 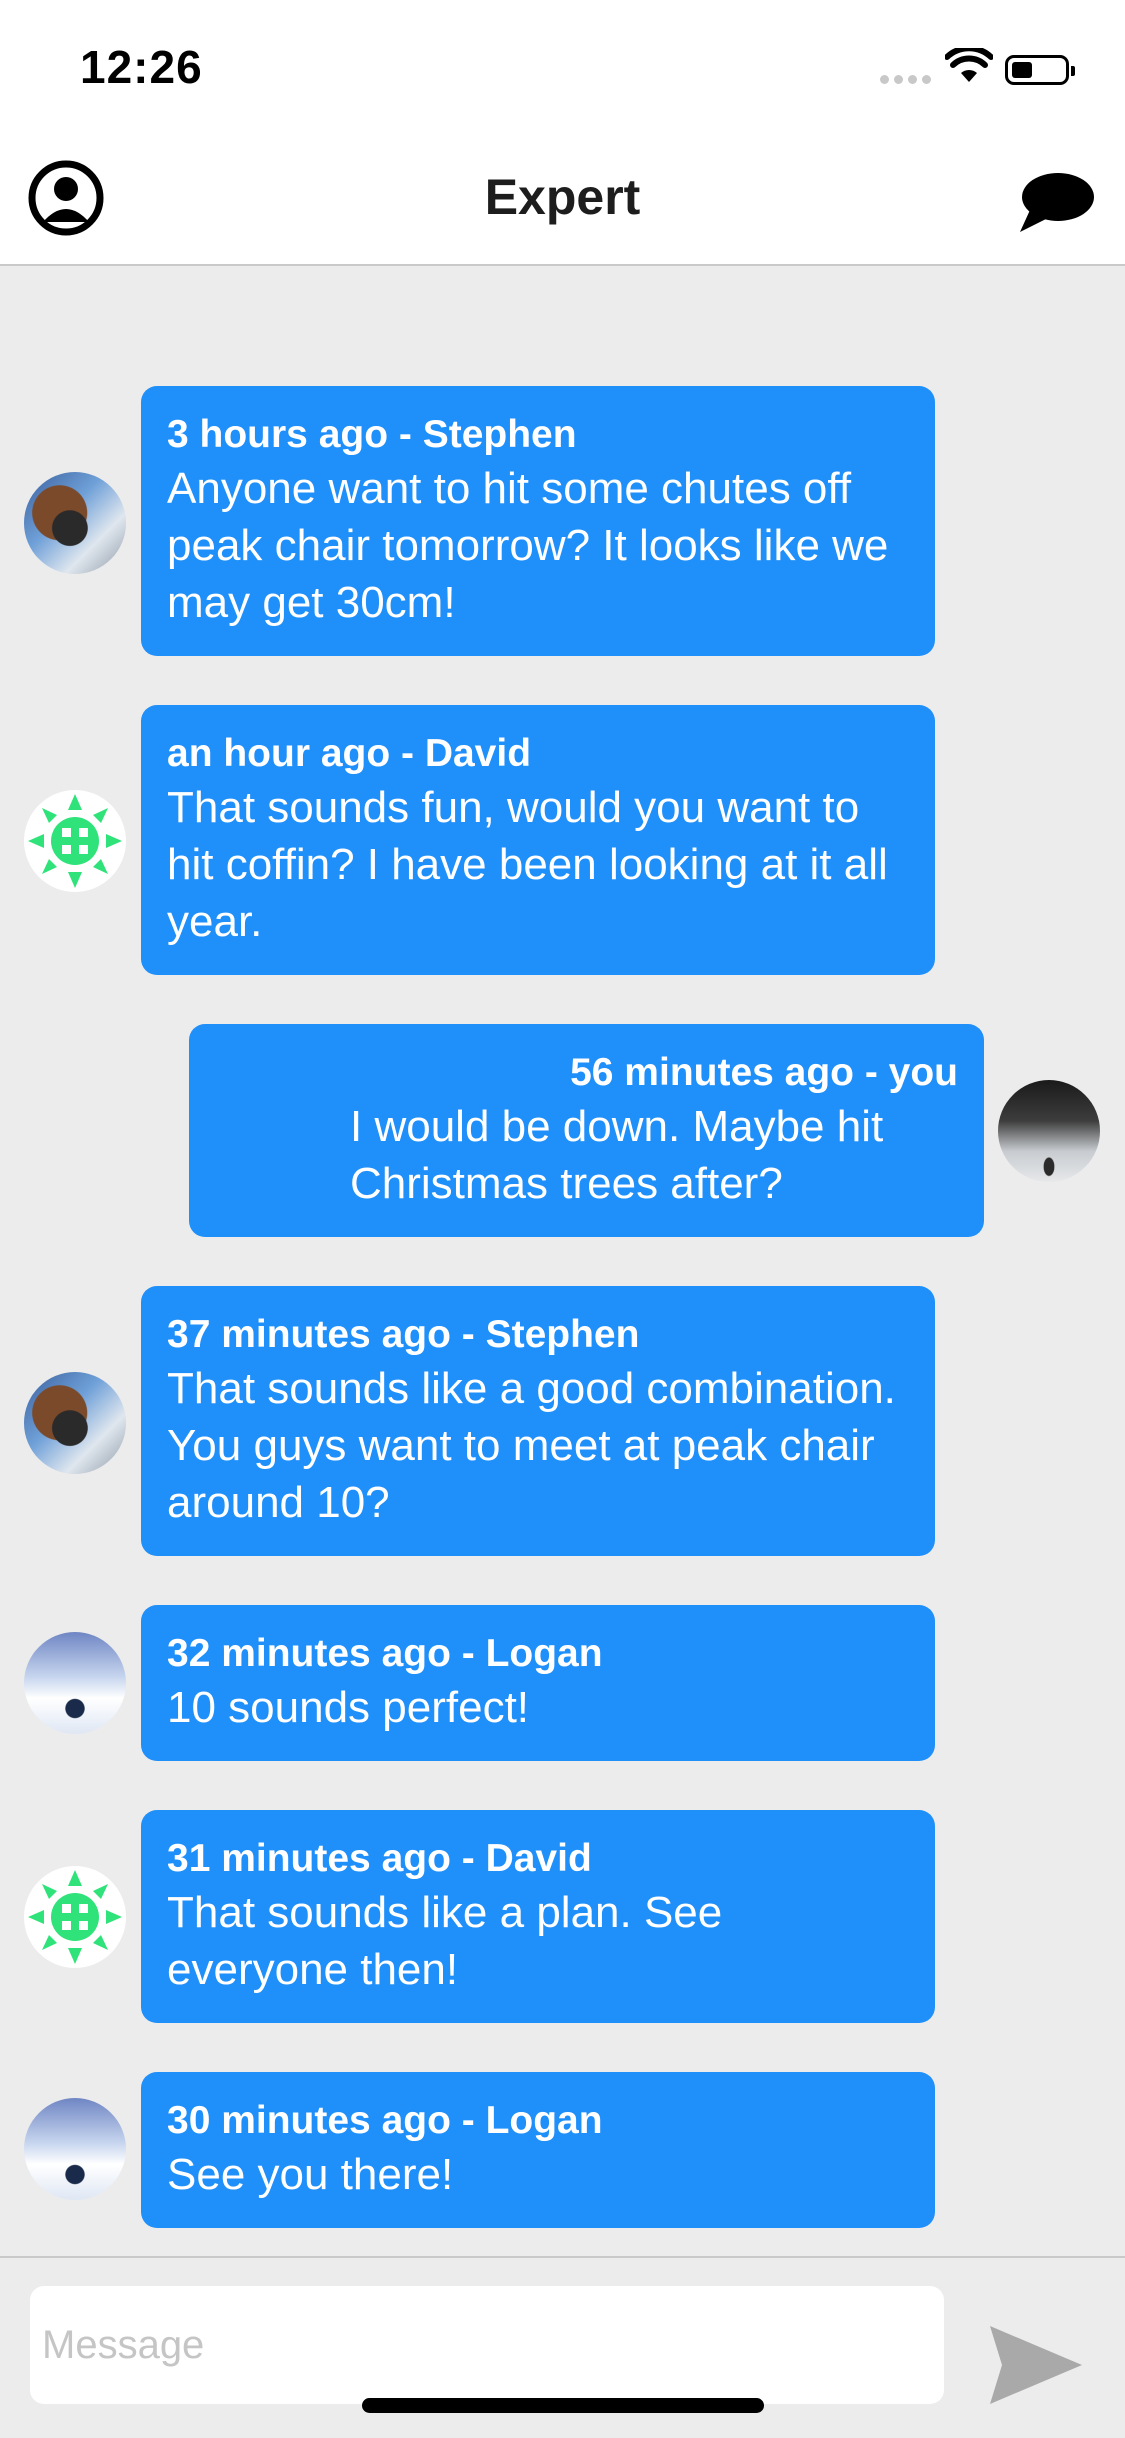 What do you see at coordinates (905, 79) in the screenshot?
I see `cellular-signal-icon` at bounding box center [905, 79].